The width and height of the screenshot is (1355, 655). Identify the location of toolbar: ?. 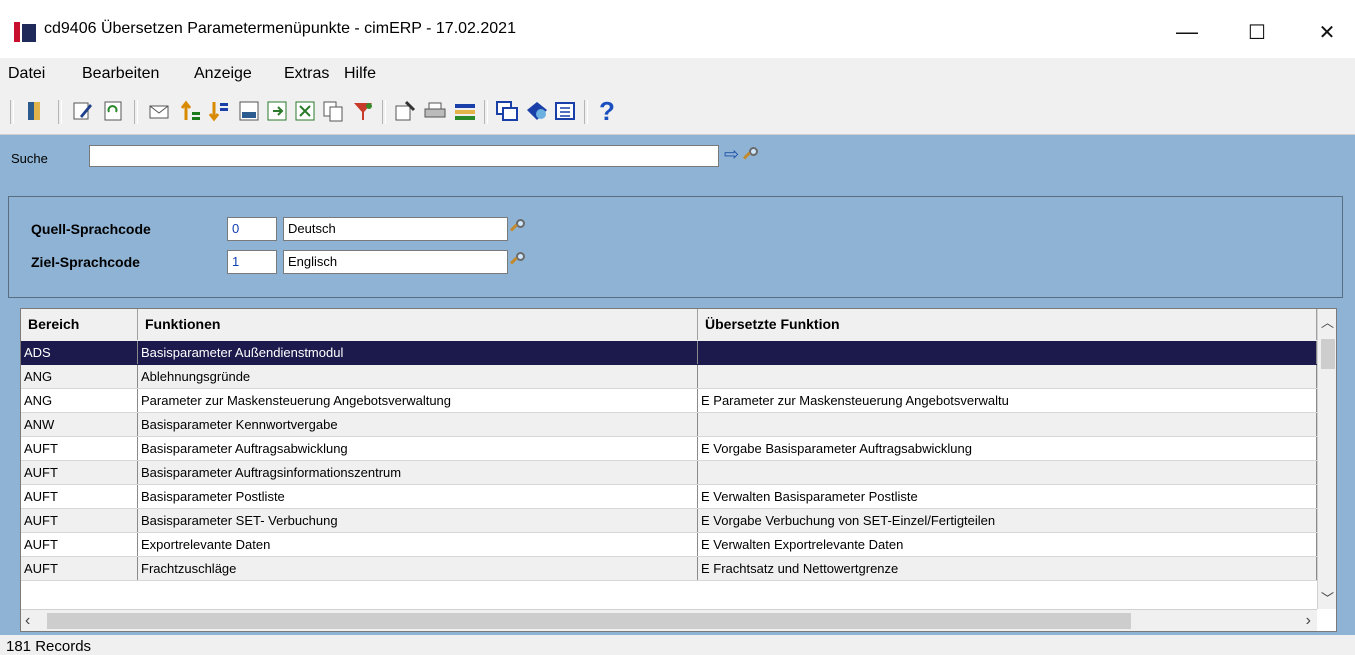
(677, 112).